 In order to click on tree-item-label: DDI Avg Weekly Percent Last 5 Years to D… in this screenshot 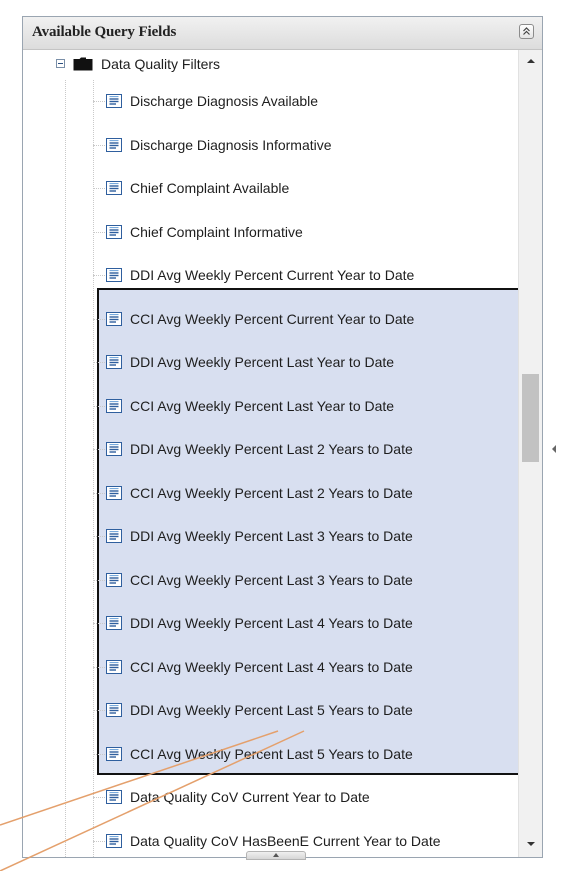, I will do `click(271, 710)`.